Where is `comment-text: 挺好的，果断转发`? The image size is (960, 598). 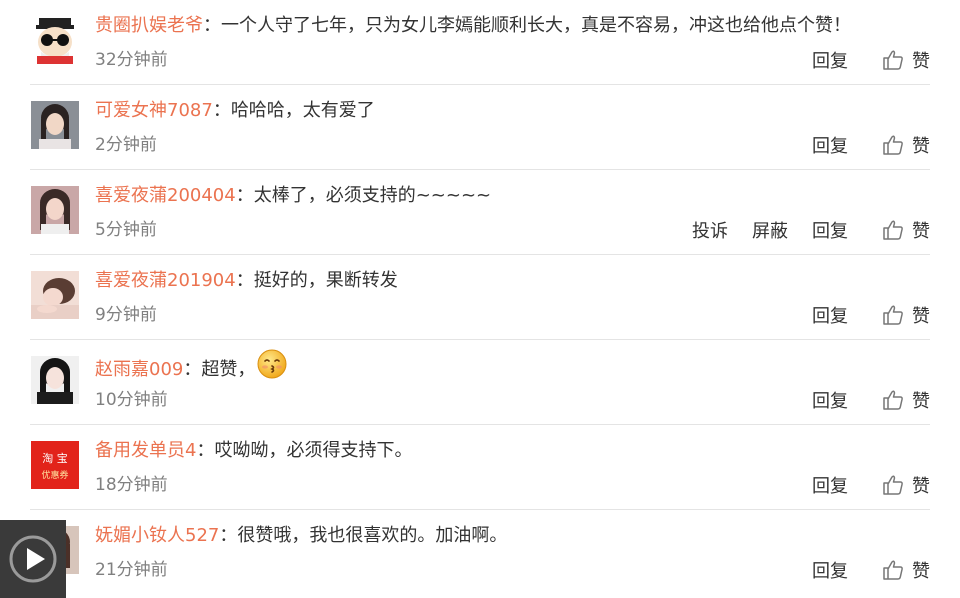 comment-text: 挺好的，果断转发 is located at coordinates (325, 280).